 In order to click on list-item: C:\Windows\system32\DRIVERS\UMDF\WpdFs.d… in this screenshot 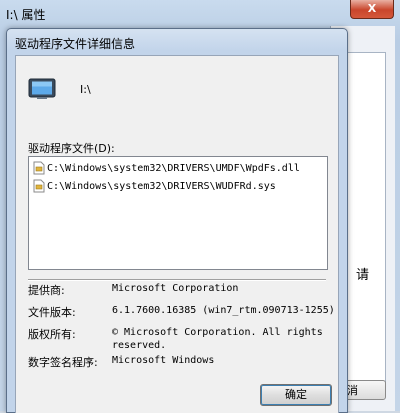, I will do `click(166, 168)`.